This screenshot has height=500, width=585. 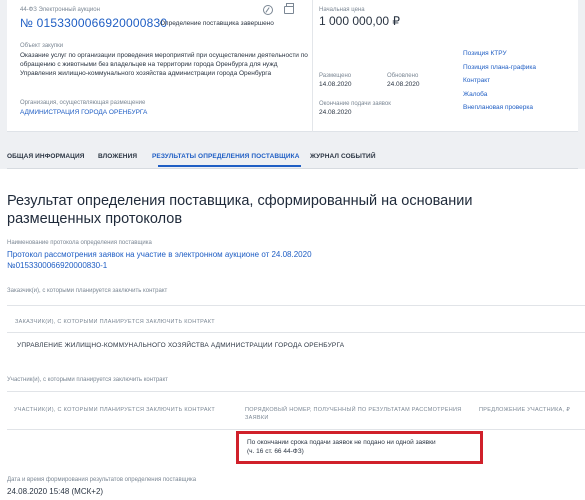 What do you see at coordinates (499, 80) in the screenshot?
I see `link-contract: Контракт` at bounding box center [499, 80].